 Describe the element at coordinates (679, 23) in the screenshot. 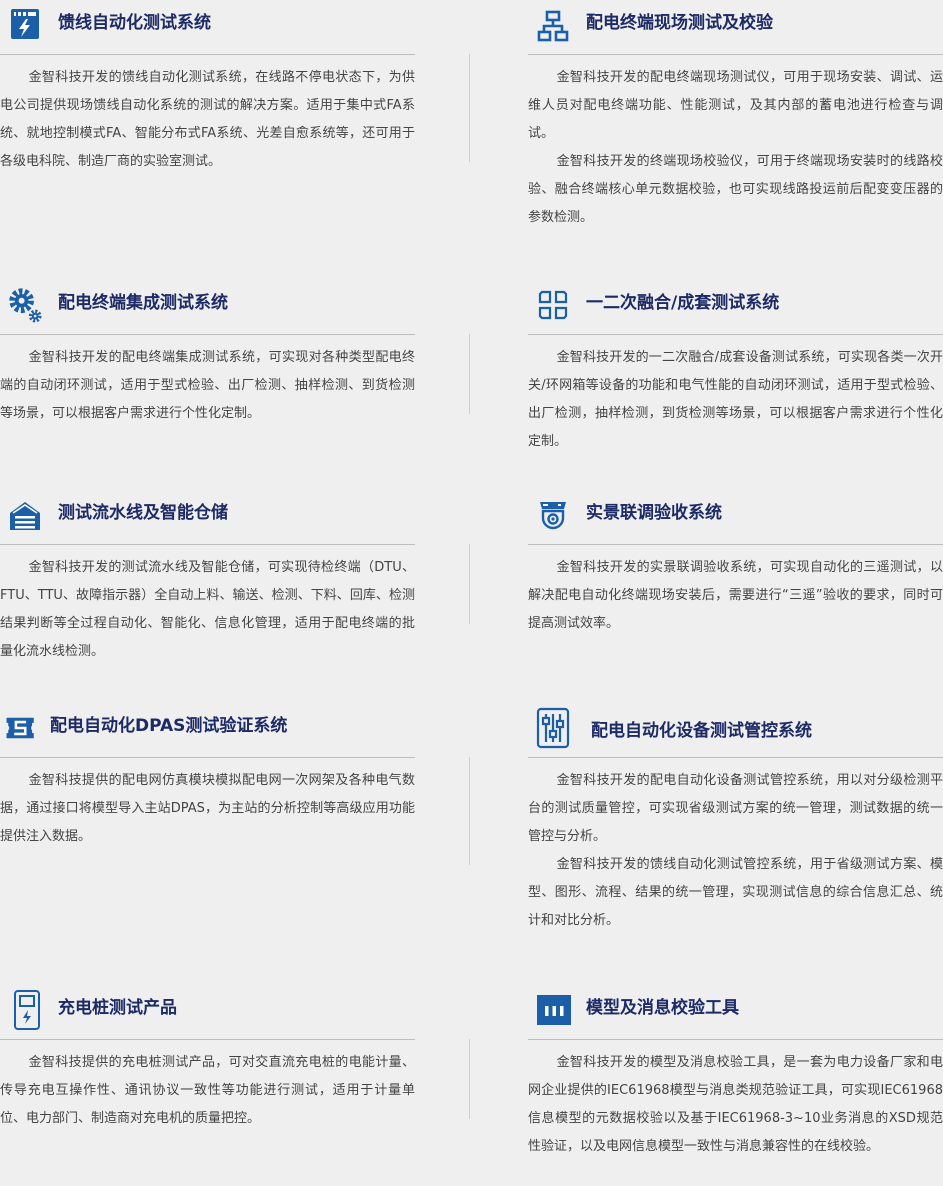

I see `card-title: 配电终端现场测试及校验` at that location.